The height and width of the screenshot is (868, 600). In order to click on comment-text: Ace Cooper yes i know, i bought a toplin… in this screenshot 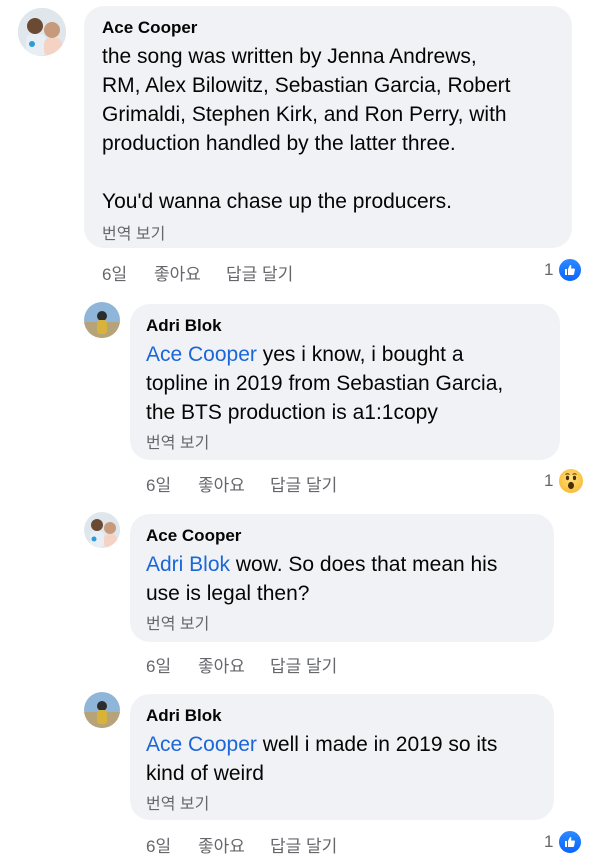, I will do `click(325, 383)`.